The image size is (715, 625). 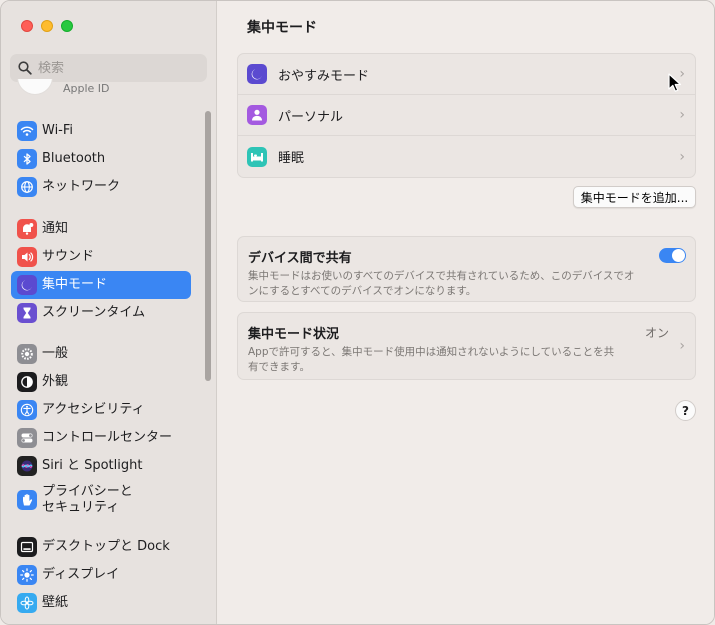 I want to click on sidebar-item-globe: ネットワーク, so click(x=101, y=187).